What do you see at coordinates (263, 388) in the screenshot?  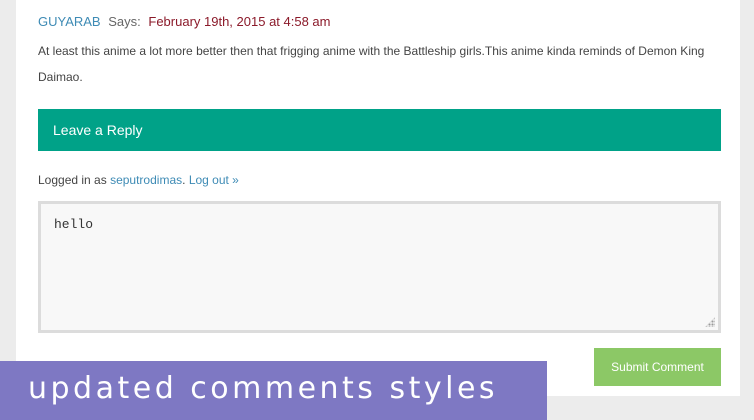 I see `caption-banner-text: updated comments styles` at bounding box center [263, 388].